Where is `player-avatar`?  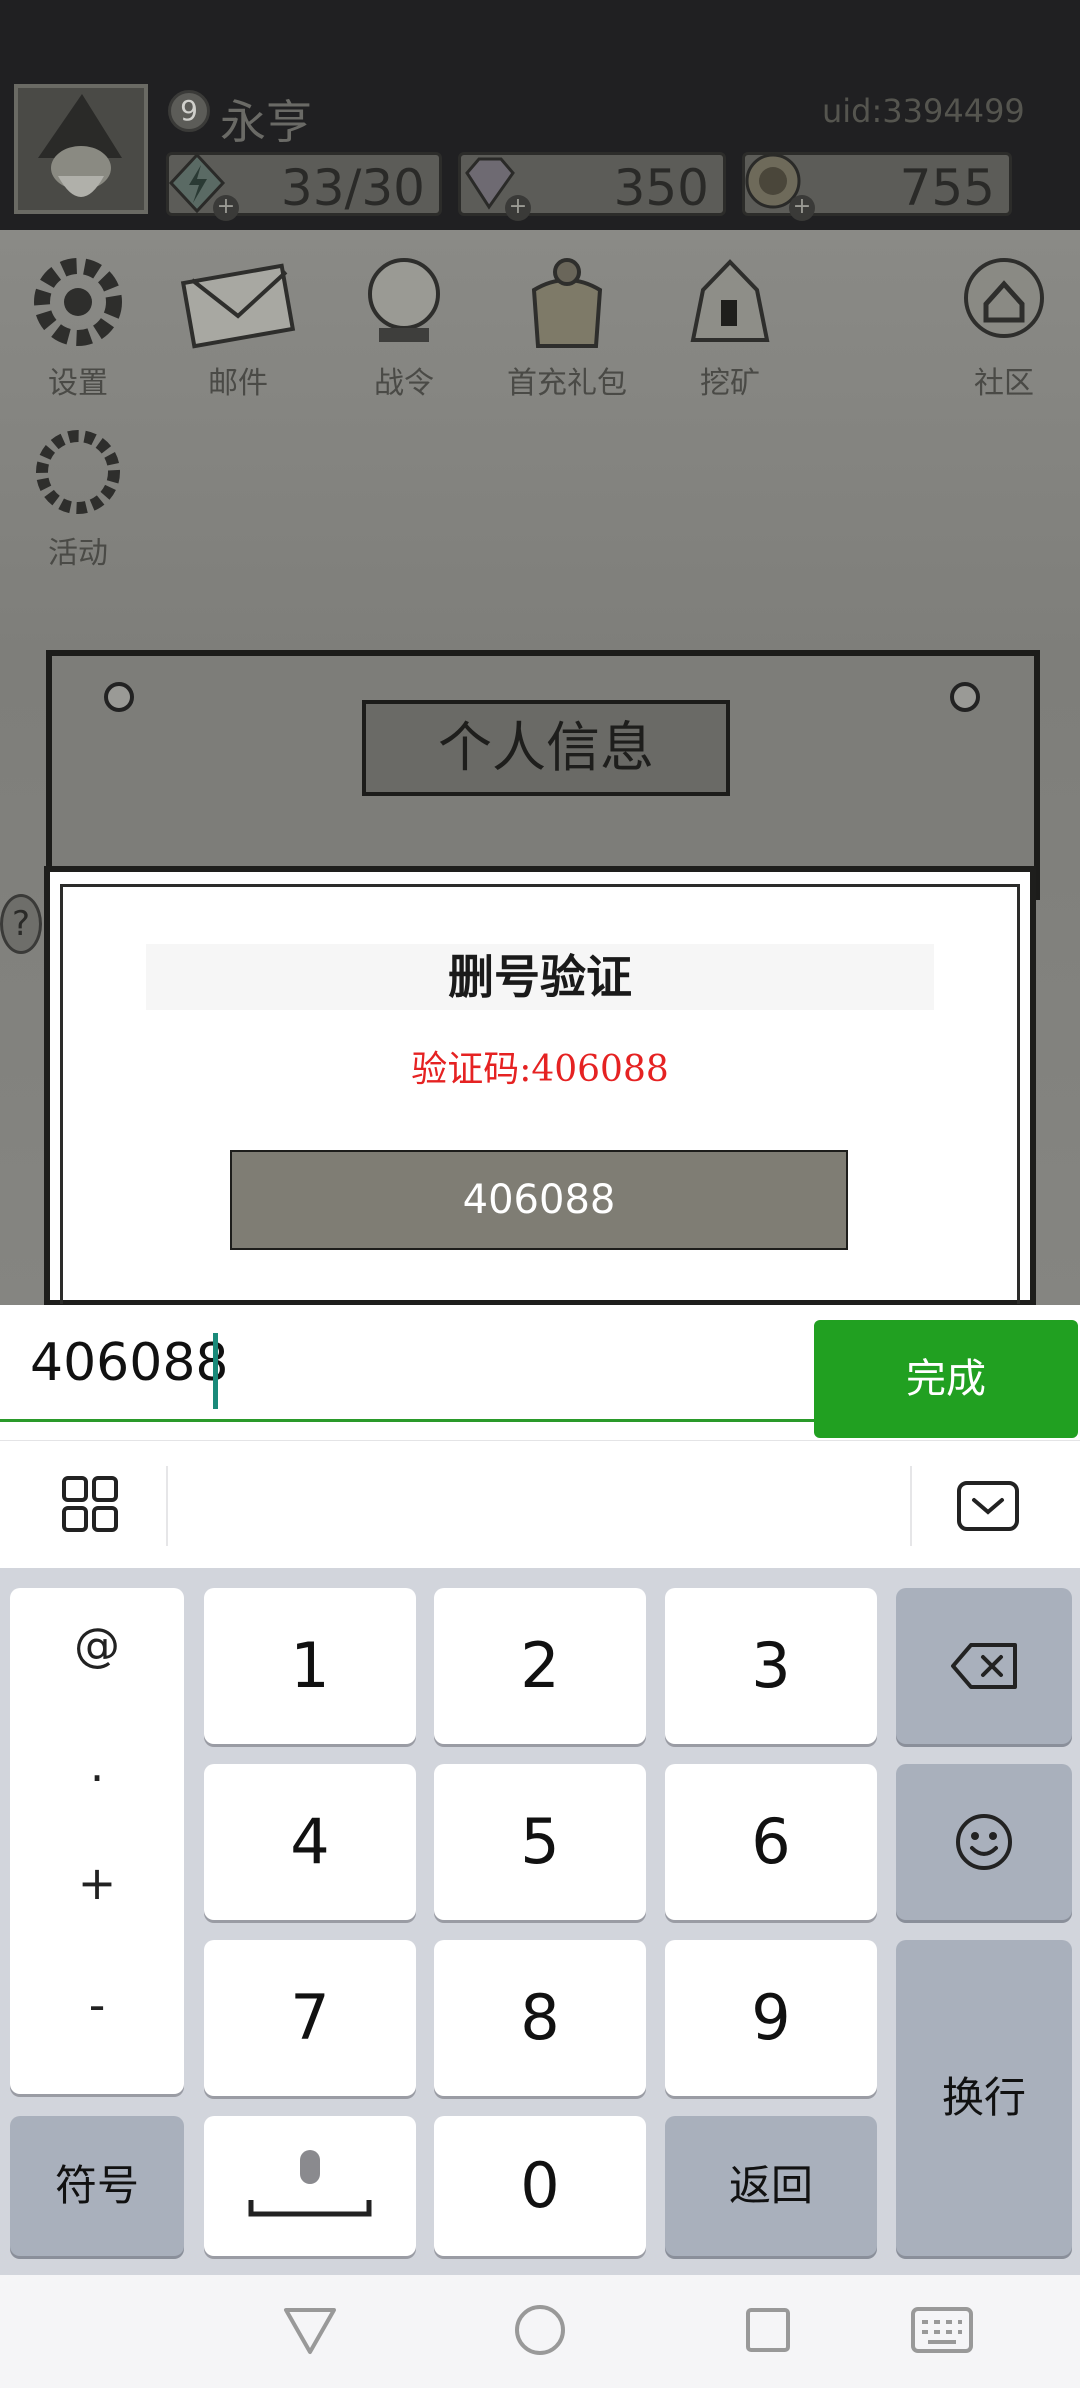
player-avatar is located at coordinates (81, 149).